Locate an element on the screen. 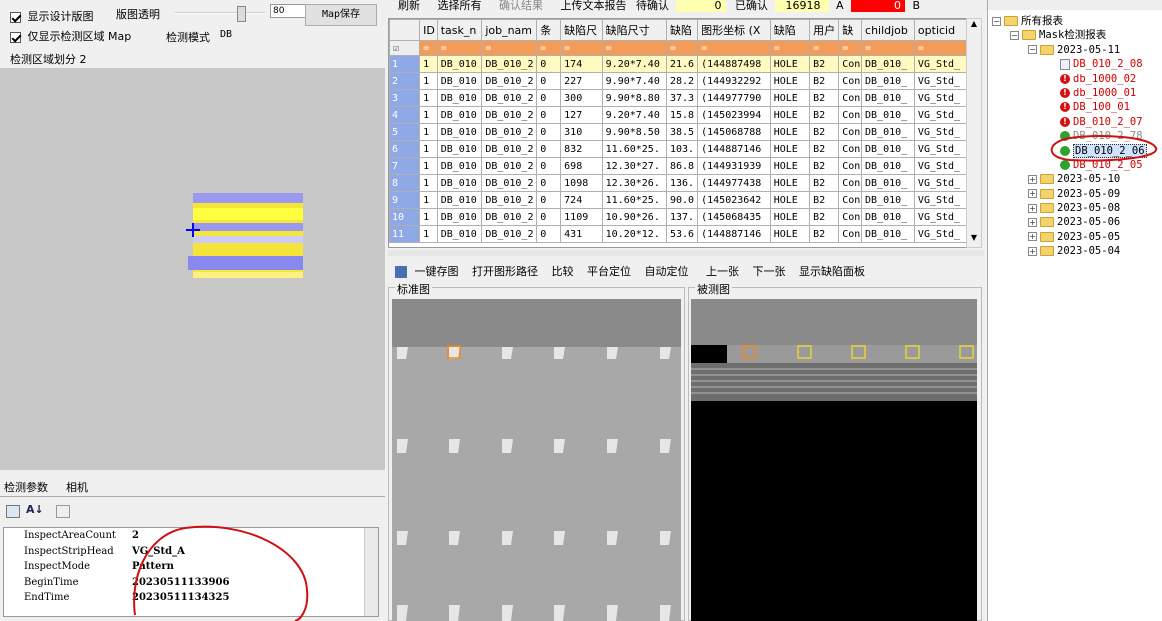 This screenshot has width=1162, height=621. row-header: 9 is located at coordinates (405, 200).